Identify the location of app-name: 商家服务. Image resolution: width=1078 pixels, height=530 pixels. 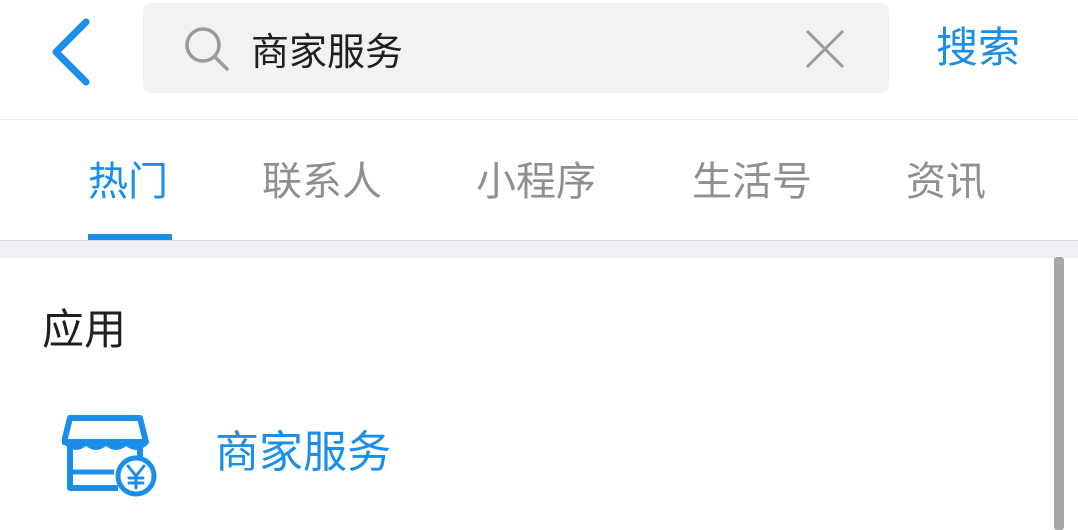
(303, 452).